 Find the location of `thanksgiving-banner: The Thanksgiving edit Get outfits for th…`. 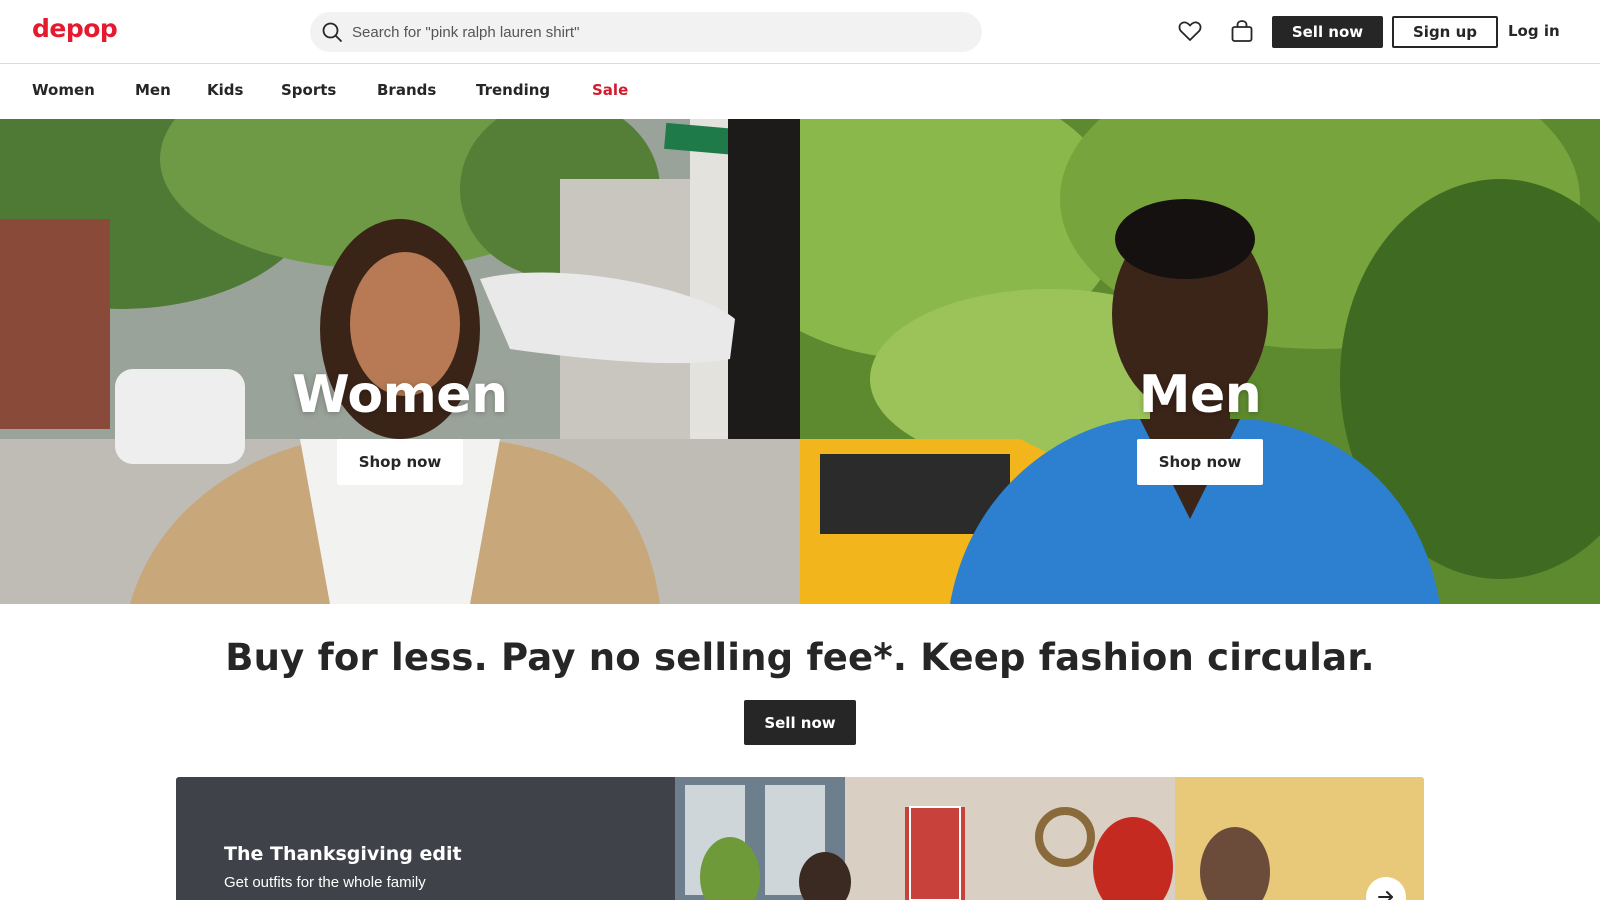

thanksgiving-banner: The Thanksgiving edit Get outfits for th… is located at coordinates (800, 838).